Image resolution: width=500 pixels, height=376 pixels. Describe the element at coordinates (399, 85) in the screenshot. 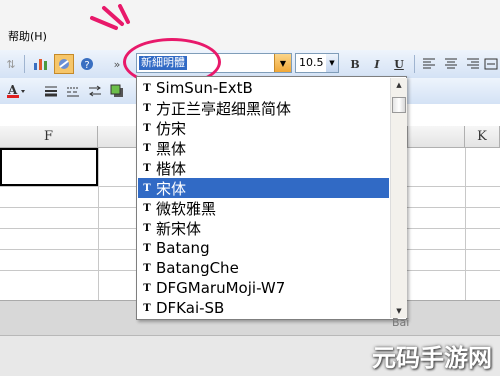

I see `scroll-up-icon: ▲` at that location.